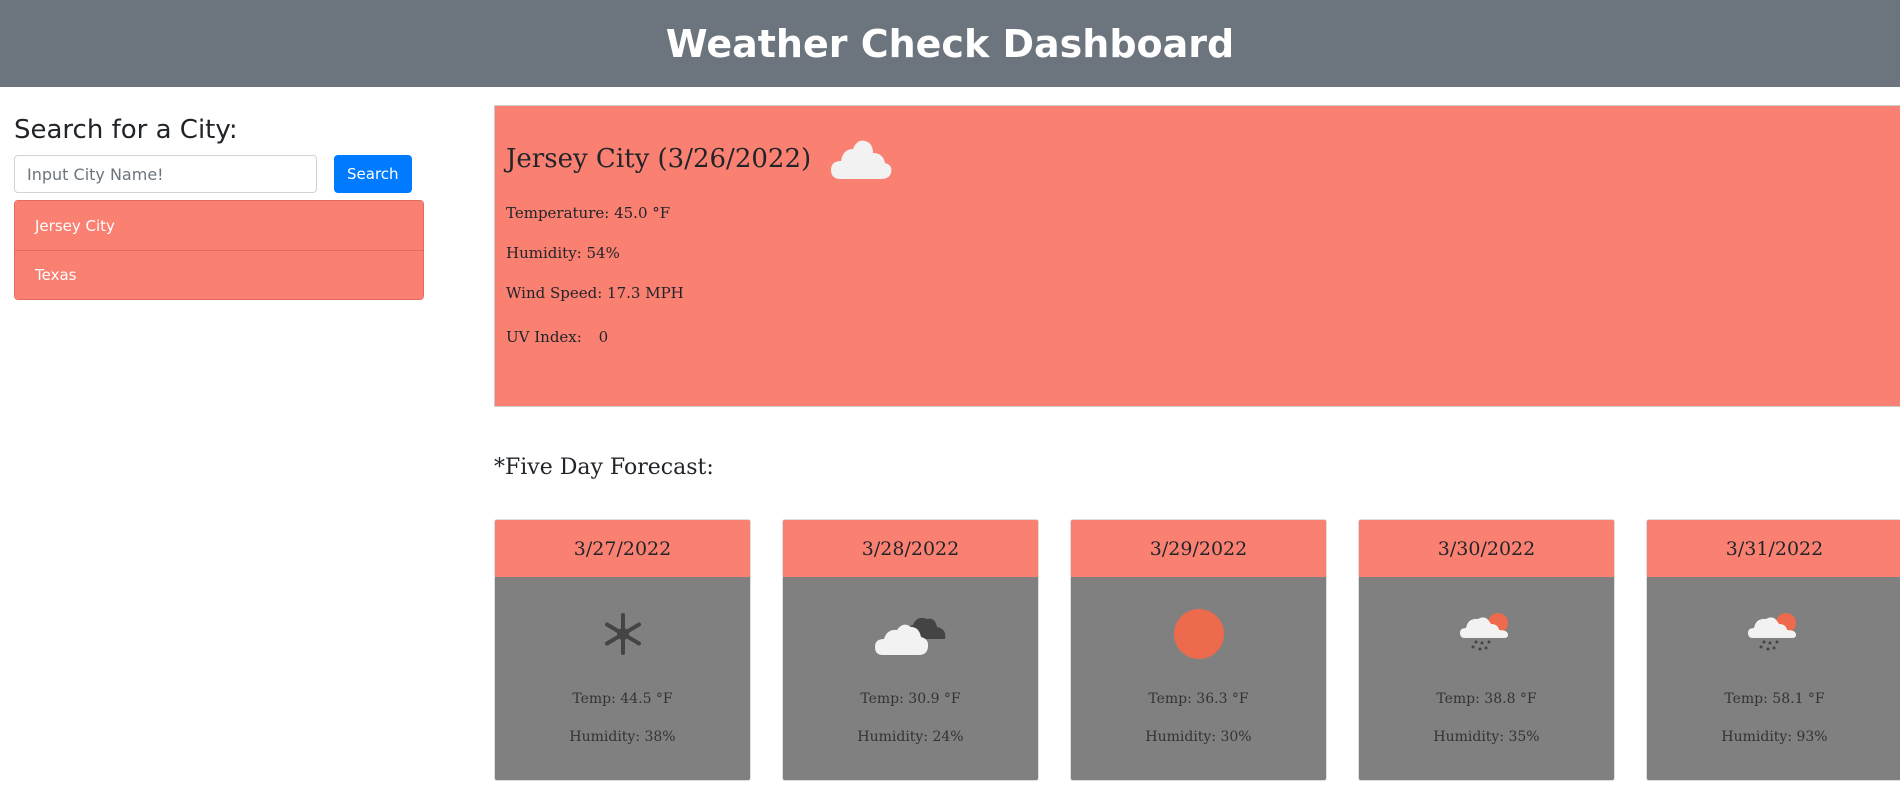 The image size is (1900, 801). Describe the element at coordinates (861, 159) in the screenshot. I see `cloud-icon` at that location.